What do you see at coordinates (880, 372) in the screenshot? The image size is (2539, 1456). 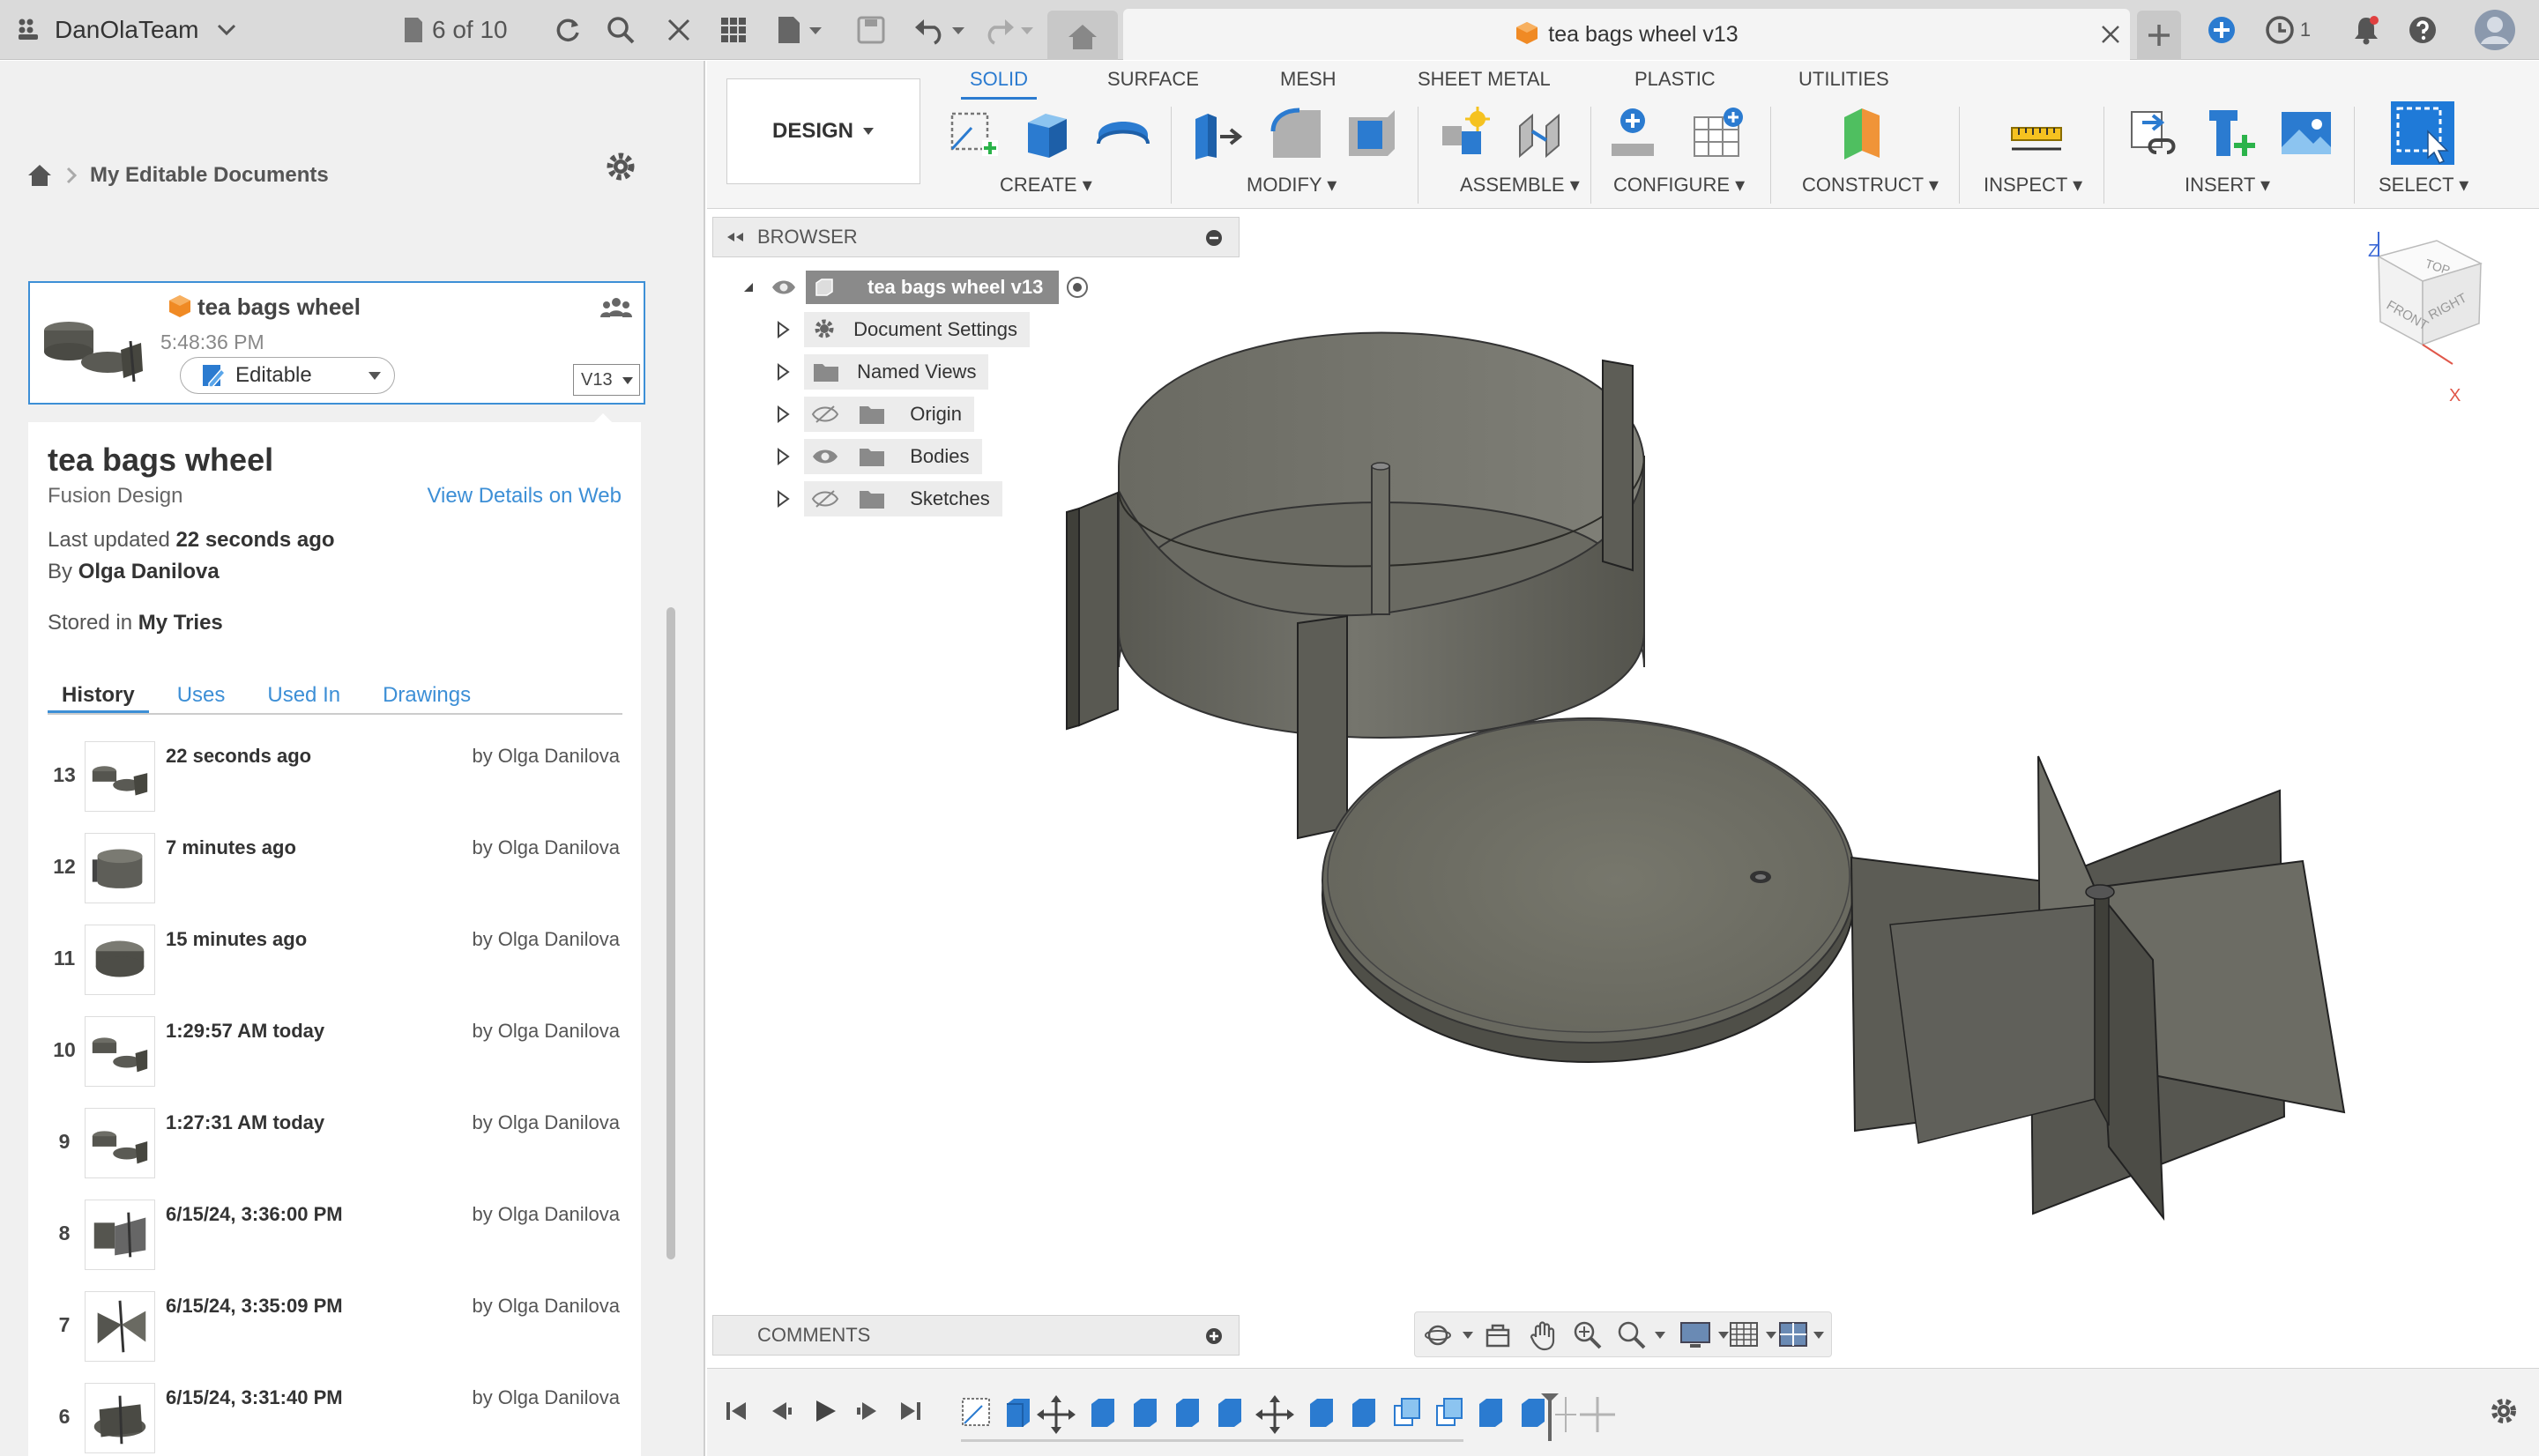 I see `browser-item-named-views: Named Views` at bounding box center [880, 372].